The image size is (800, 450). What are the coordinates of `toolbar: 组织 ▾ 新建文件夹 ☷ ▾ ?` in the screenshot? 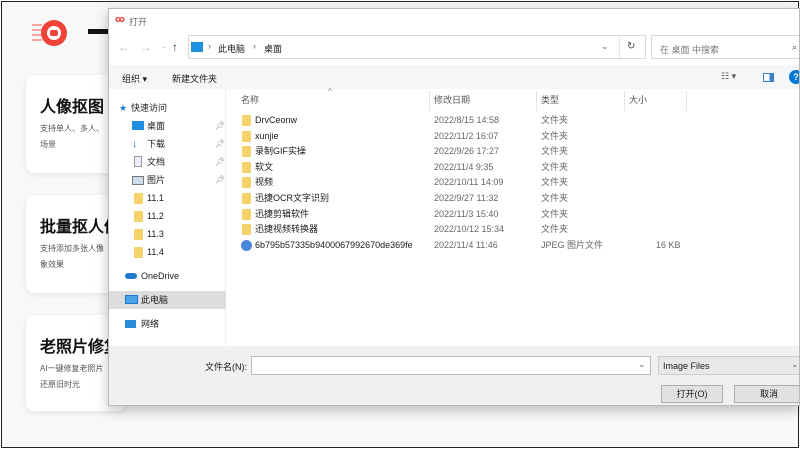 It's located at (454, 77).